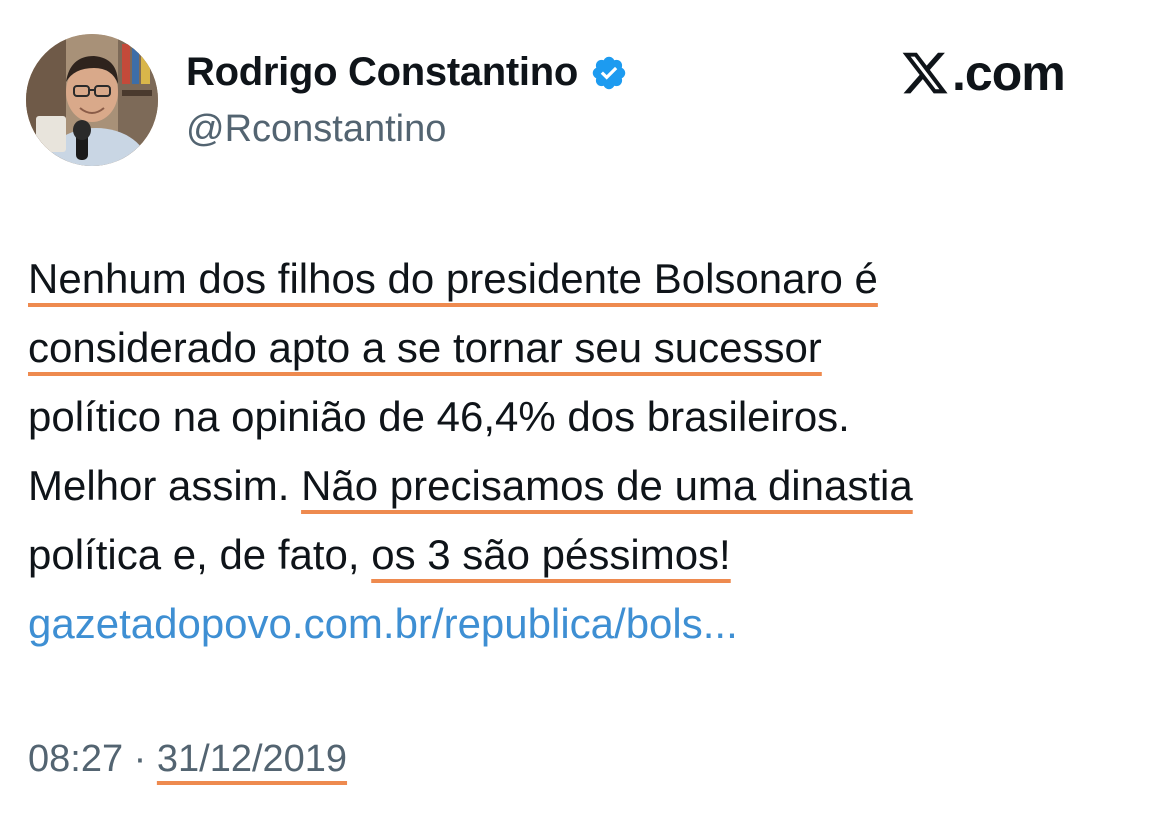 The height and width of the screenshot is (826, 1170). I want to click on author-avatar, so click(92, 100).